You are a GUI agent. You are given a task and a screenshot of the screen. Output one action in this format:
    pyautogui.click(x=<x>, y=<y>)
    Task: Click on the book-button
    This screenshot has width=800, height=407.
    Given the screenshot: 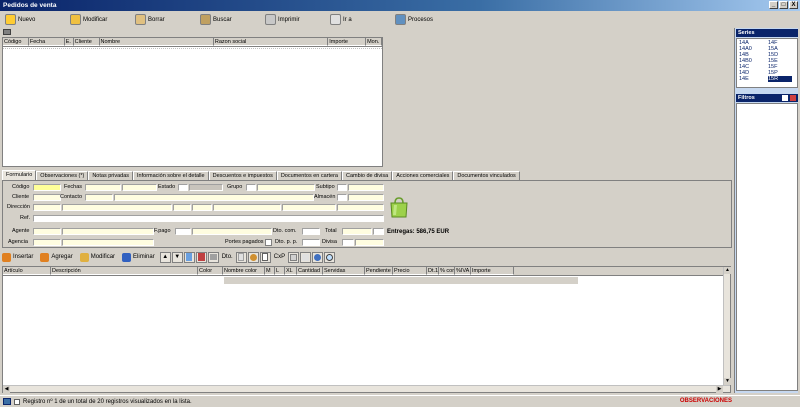 What is the action you would take?
    pyautogui.click(x=201, y=257)
    